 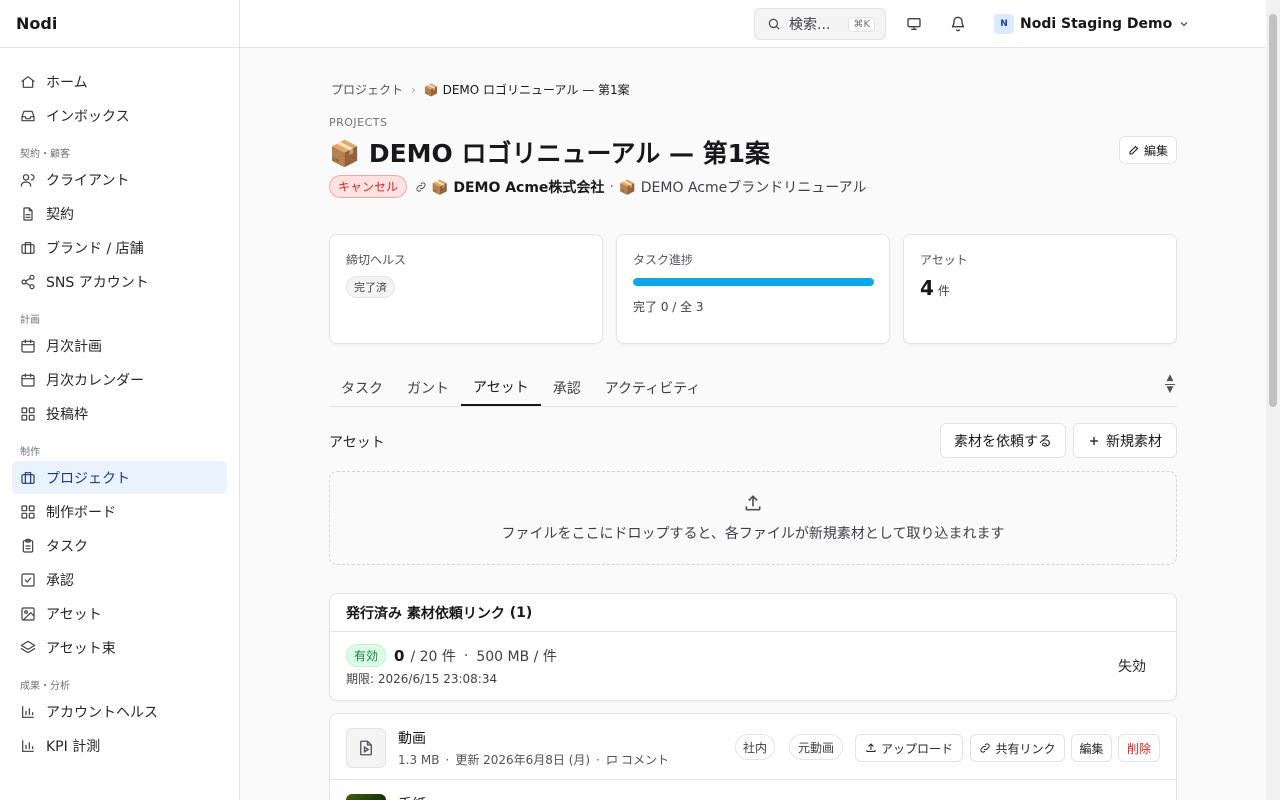 What do you see at coordinates (88, 478) in the screenshot?
I see `sidebar-item-label: プロジェクト` at bounding box center [88, 478].